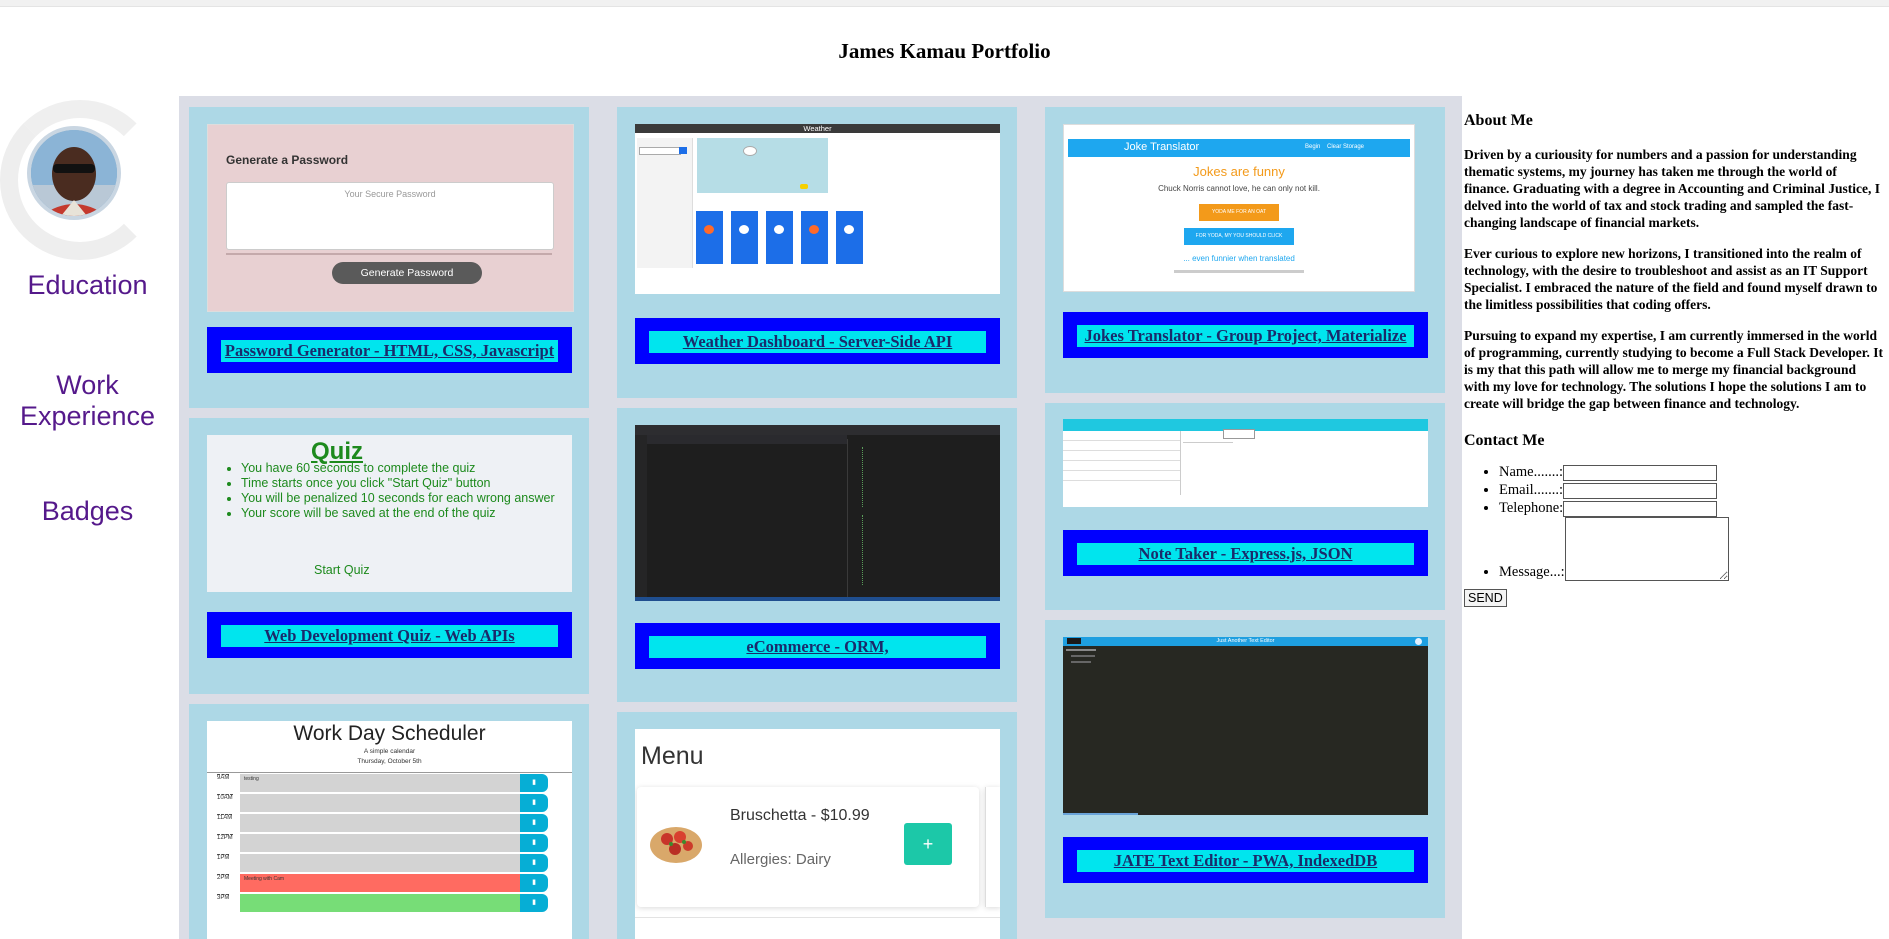 Image resolution: width=1889 pixels, height=939 pixels. What do you see at coordinates (223, 857) in the screenshot?
I see `hour-label: 1PM` at bounding box center [223, 857].